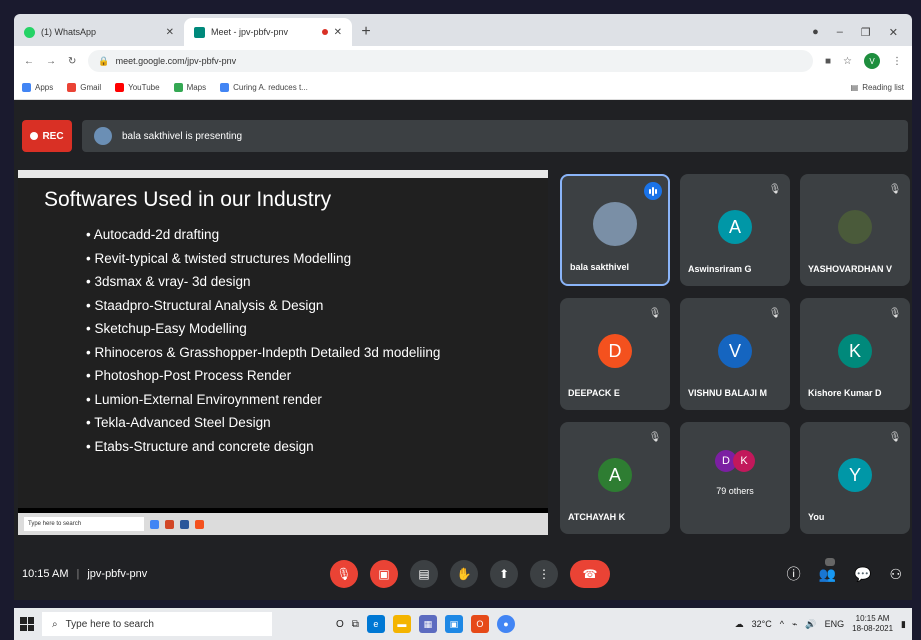  I want to click on apps-grid-icon, so click(26, 87).